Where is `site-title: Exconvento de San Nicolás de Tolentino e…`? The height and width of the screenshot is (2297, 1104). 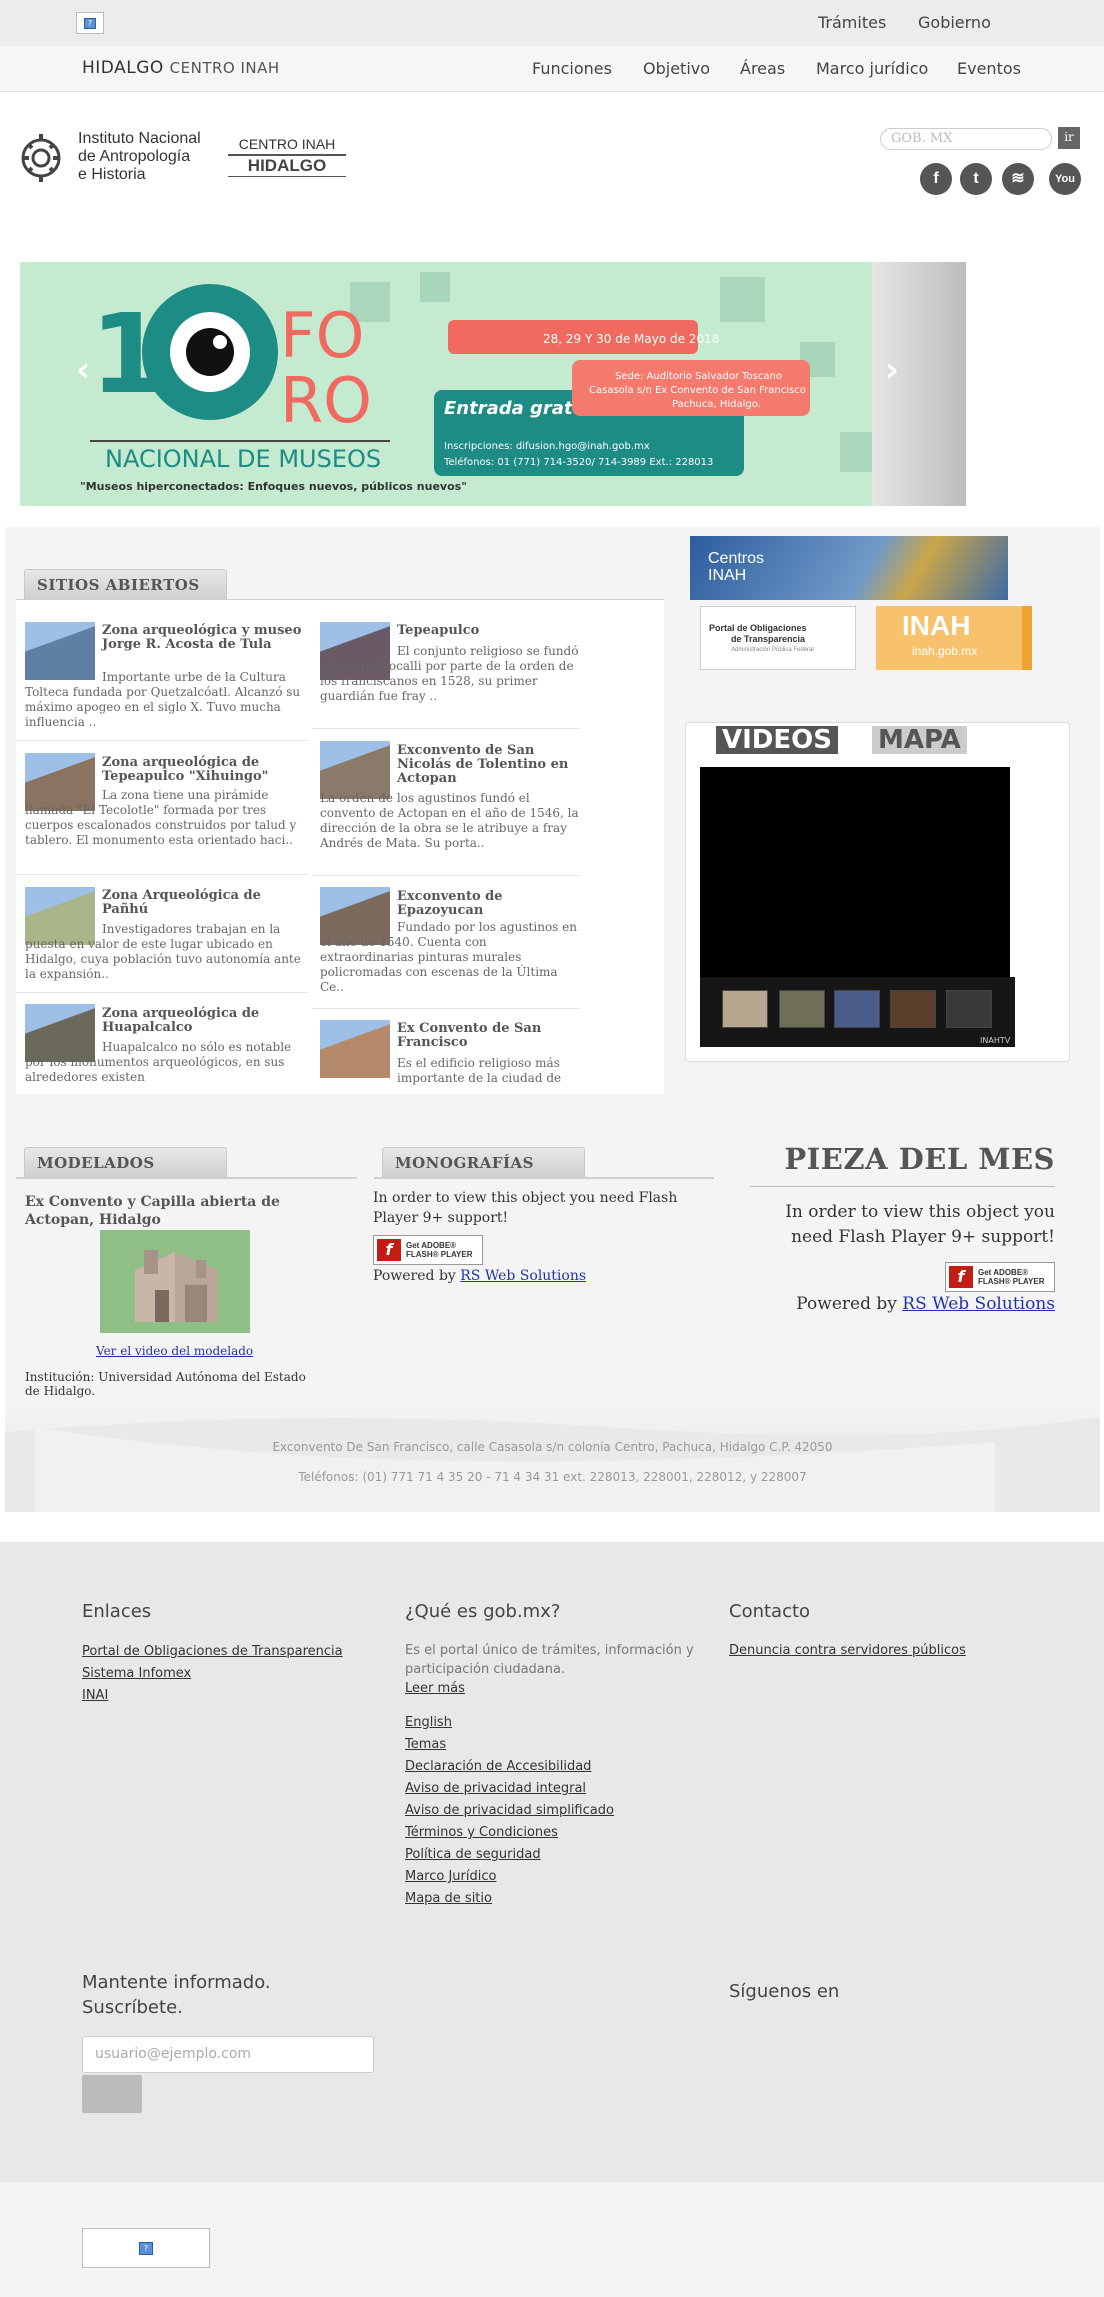
site-title: Exconvento de San Nicolás de Tolentino e… is located at coordinates (487, 765).